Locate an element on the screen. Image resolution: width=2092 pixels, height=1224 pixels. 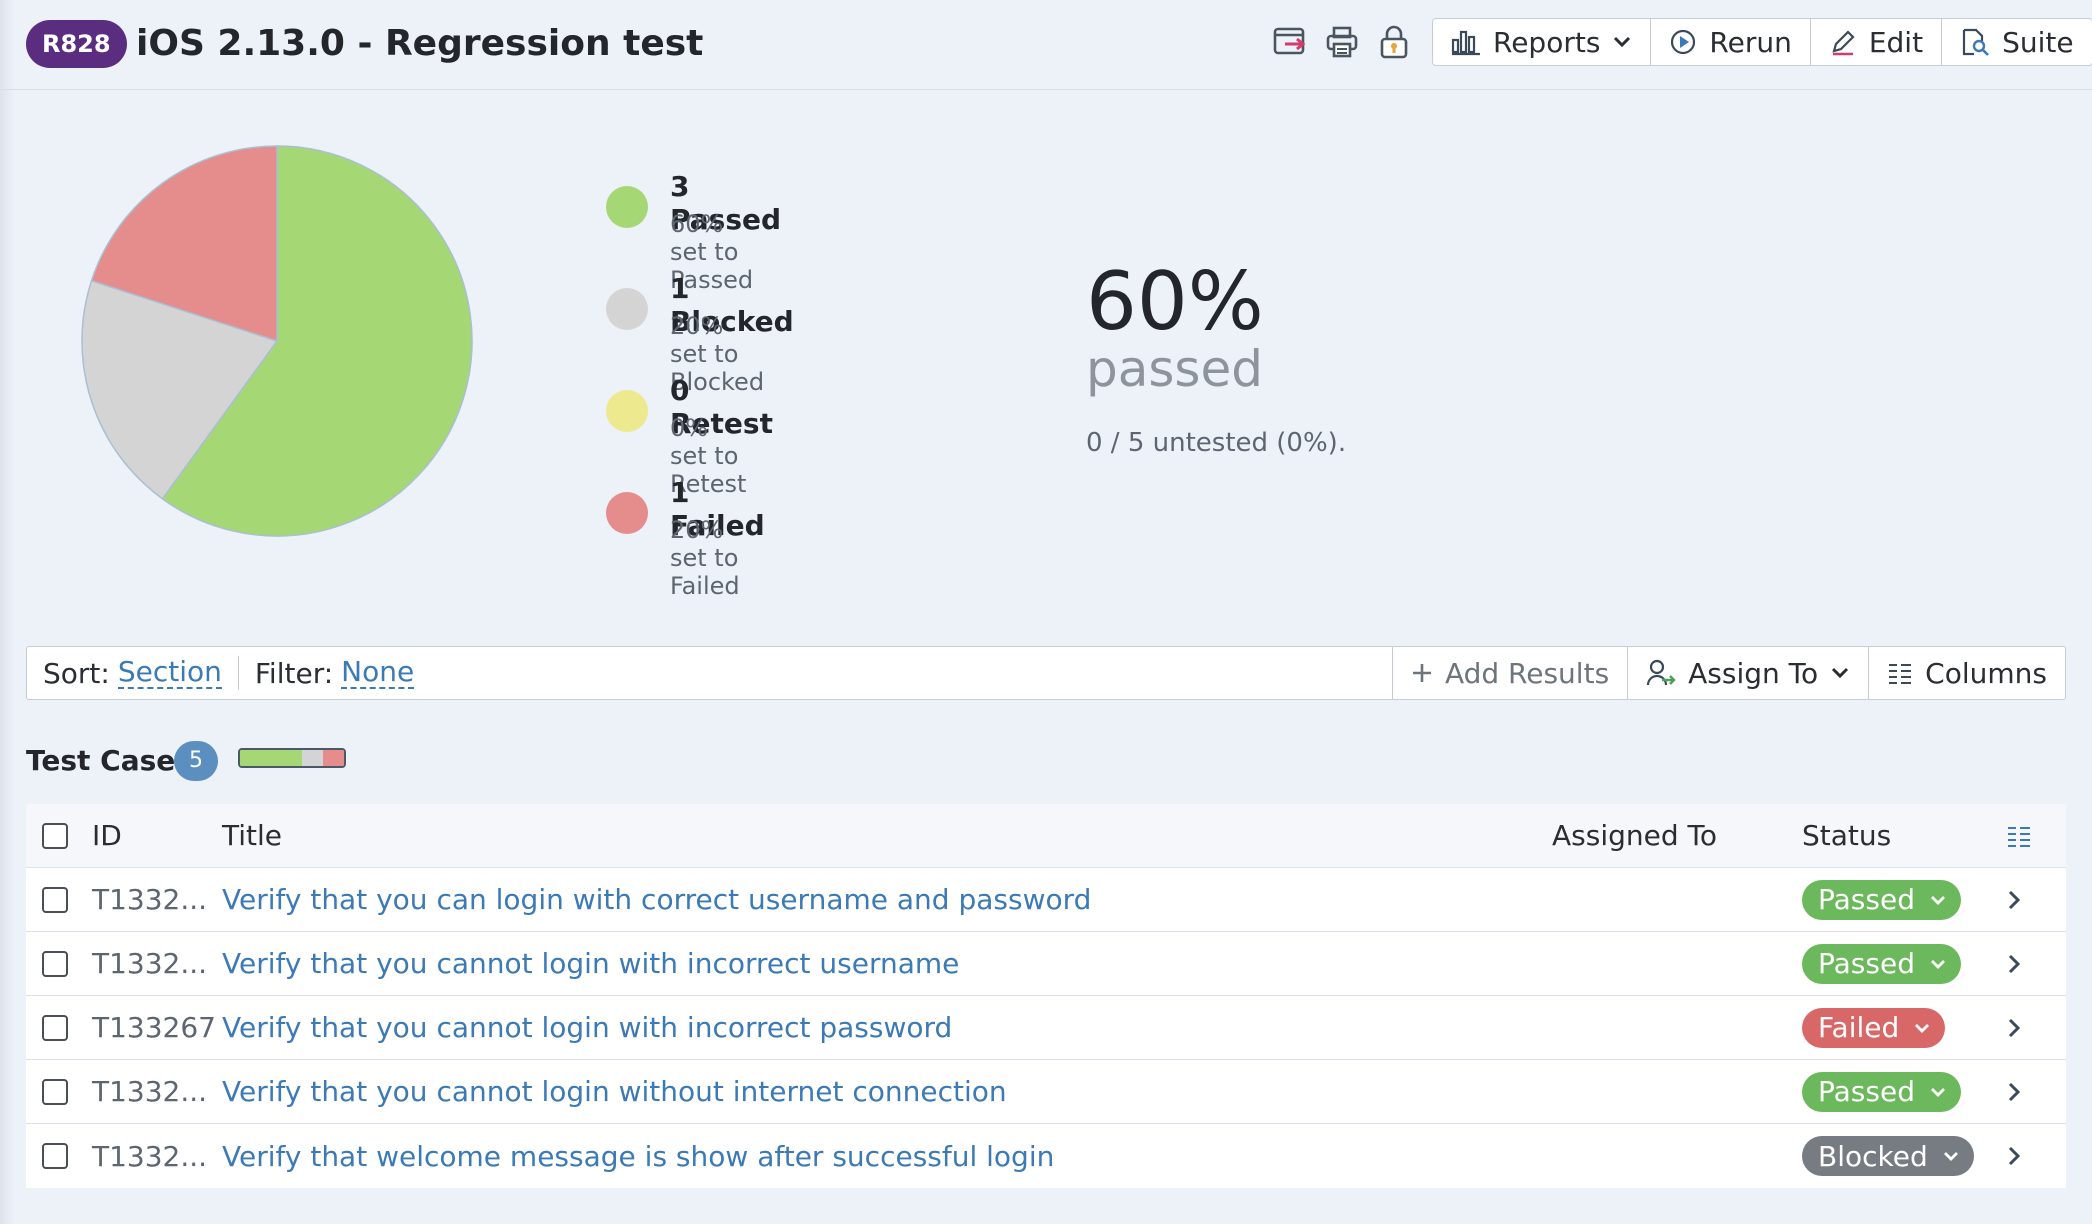
add-results-label: Add Results is located at coordinates (1527, 673).